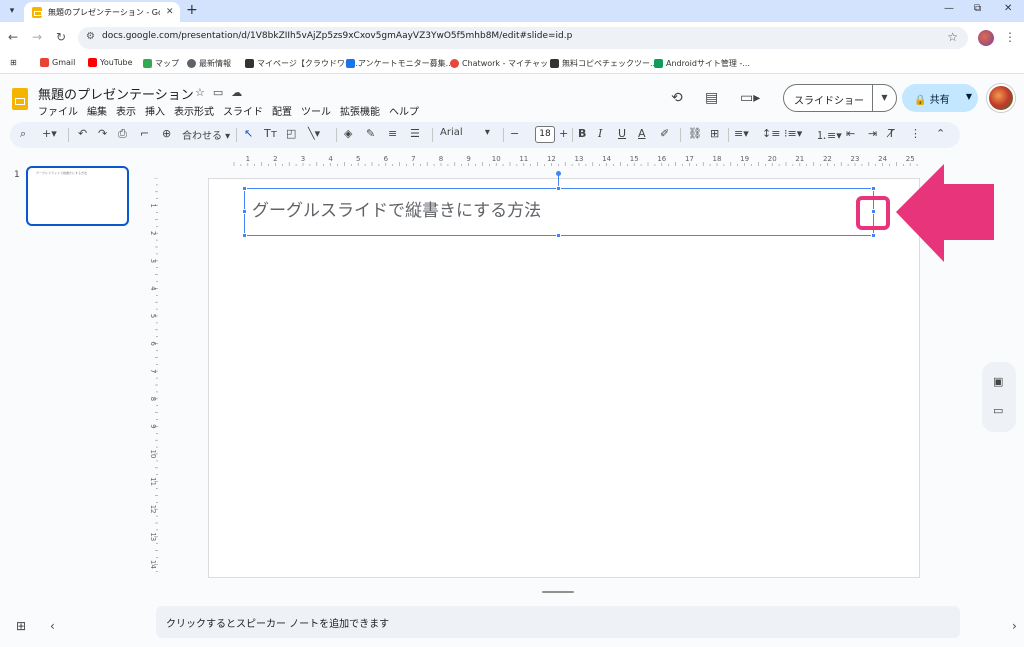  I want to click on increase-font-size-icon: +, so click(563, 133).